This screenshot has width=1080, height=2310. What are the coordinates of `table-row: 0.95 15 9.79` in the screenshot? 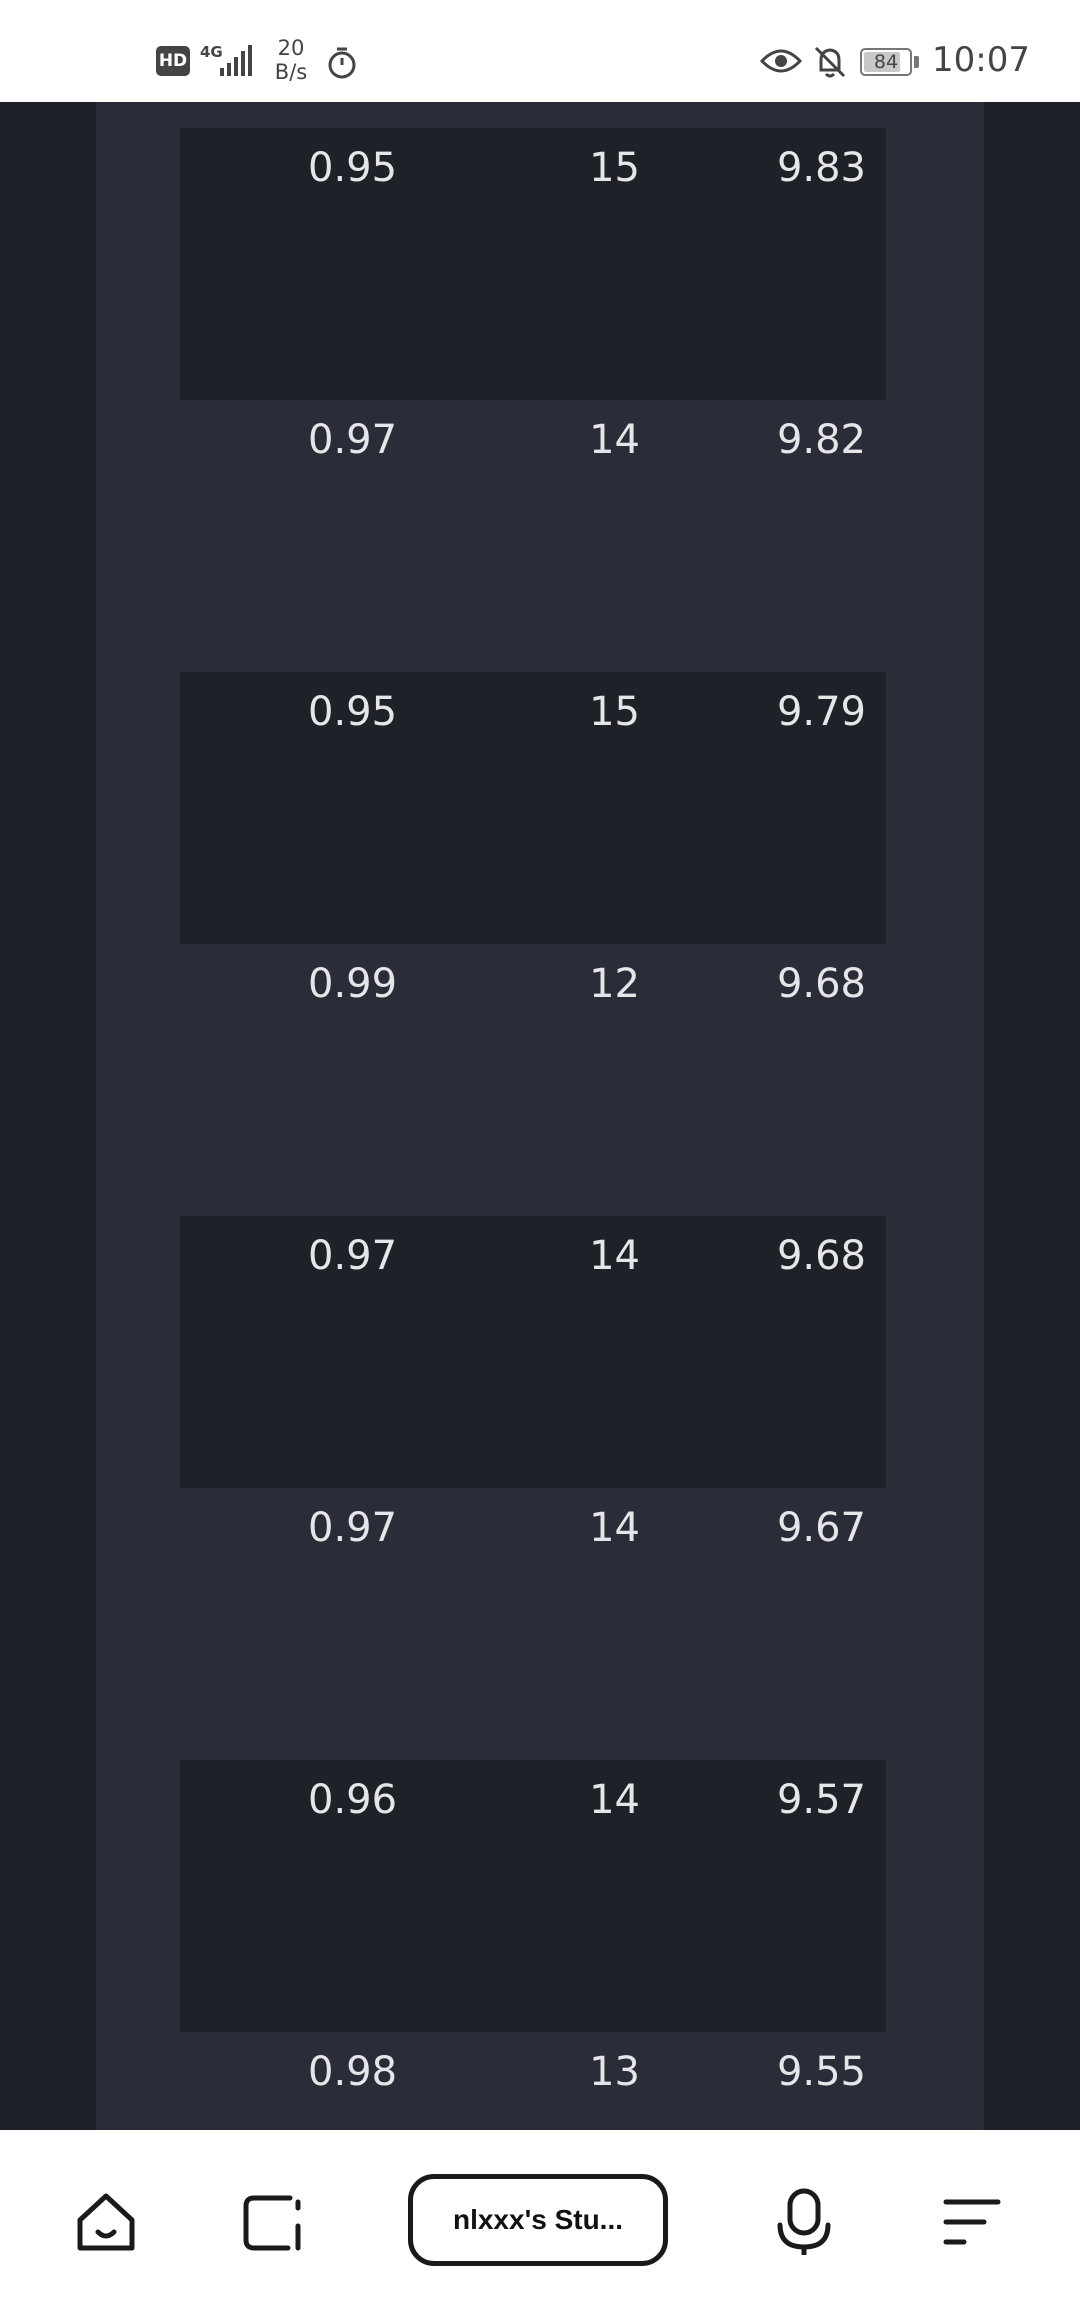 It's located at (533, 808).